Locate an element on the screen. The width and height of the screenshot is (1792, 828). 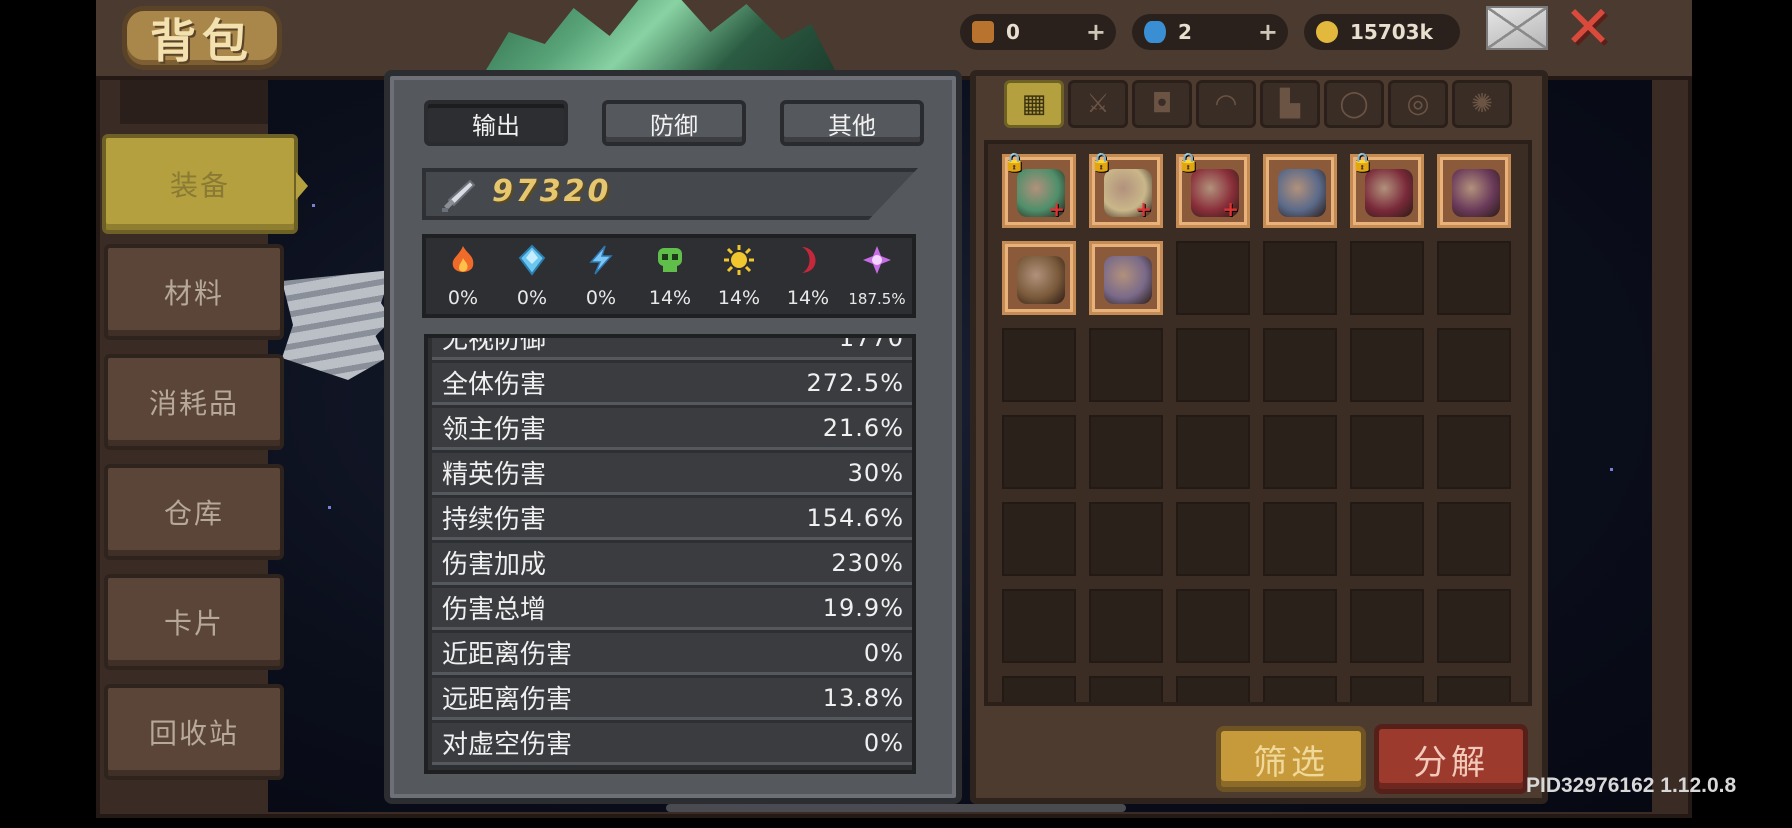
resource-coin: 15703k is located at coordinates (1382, 32).